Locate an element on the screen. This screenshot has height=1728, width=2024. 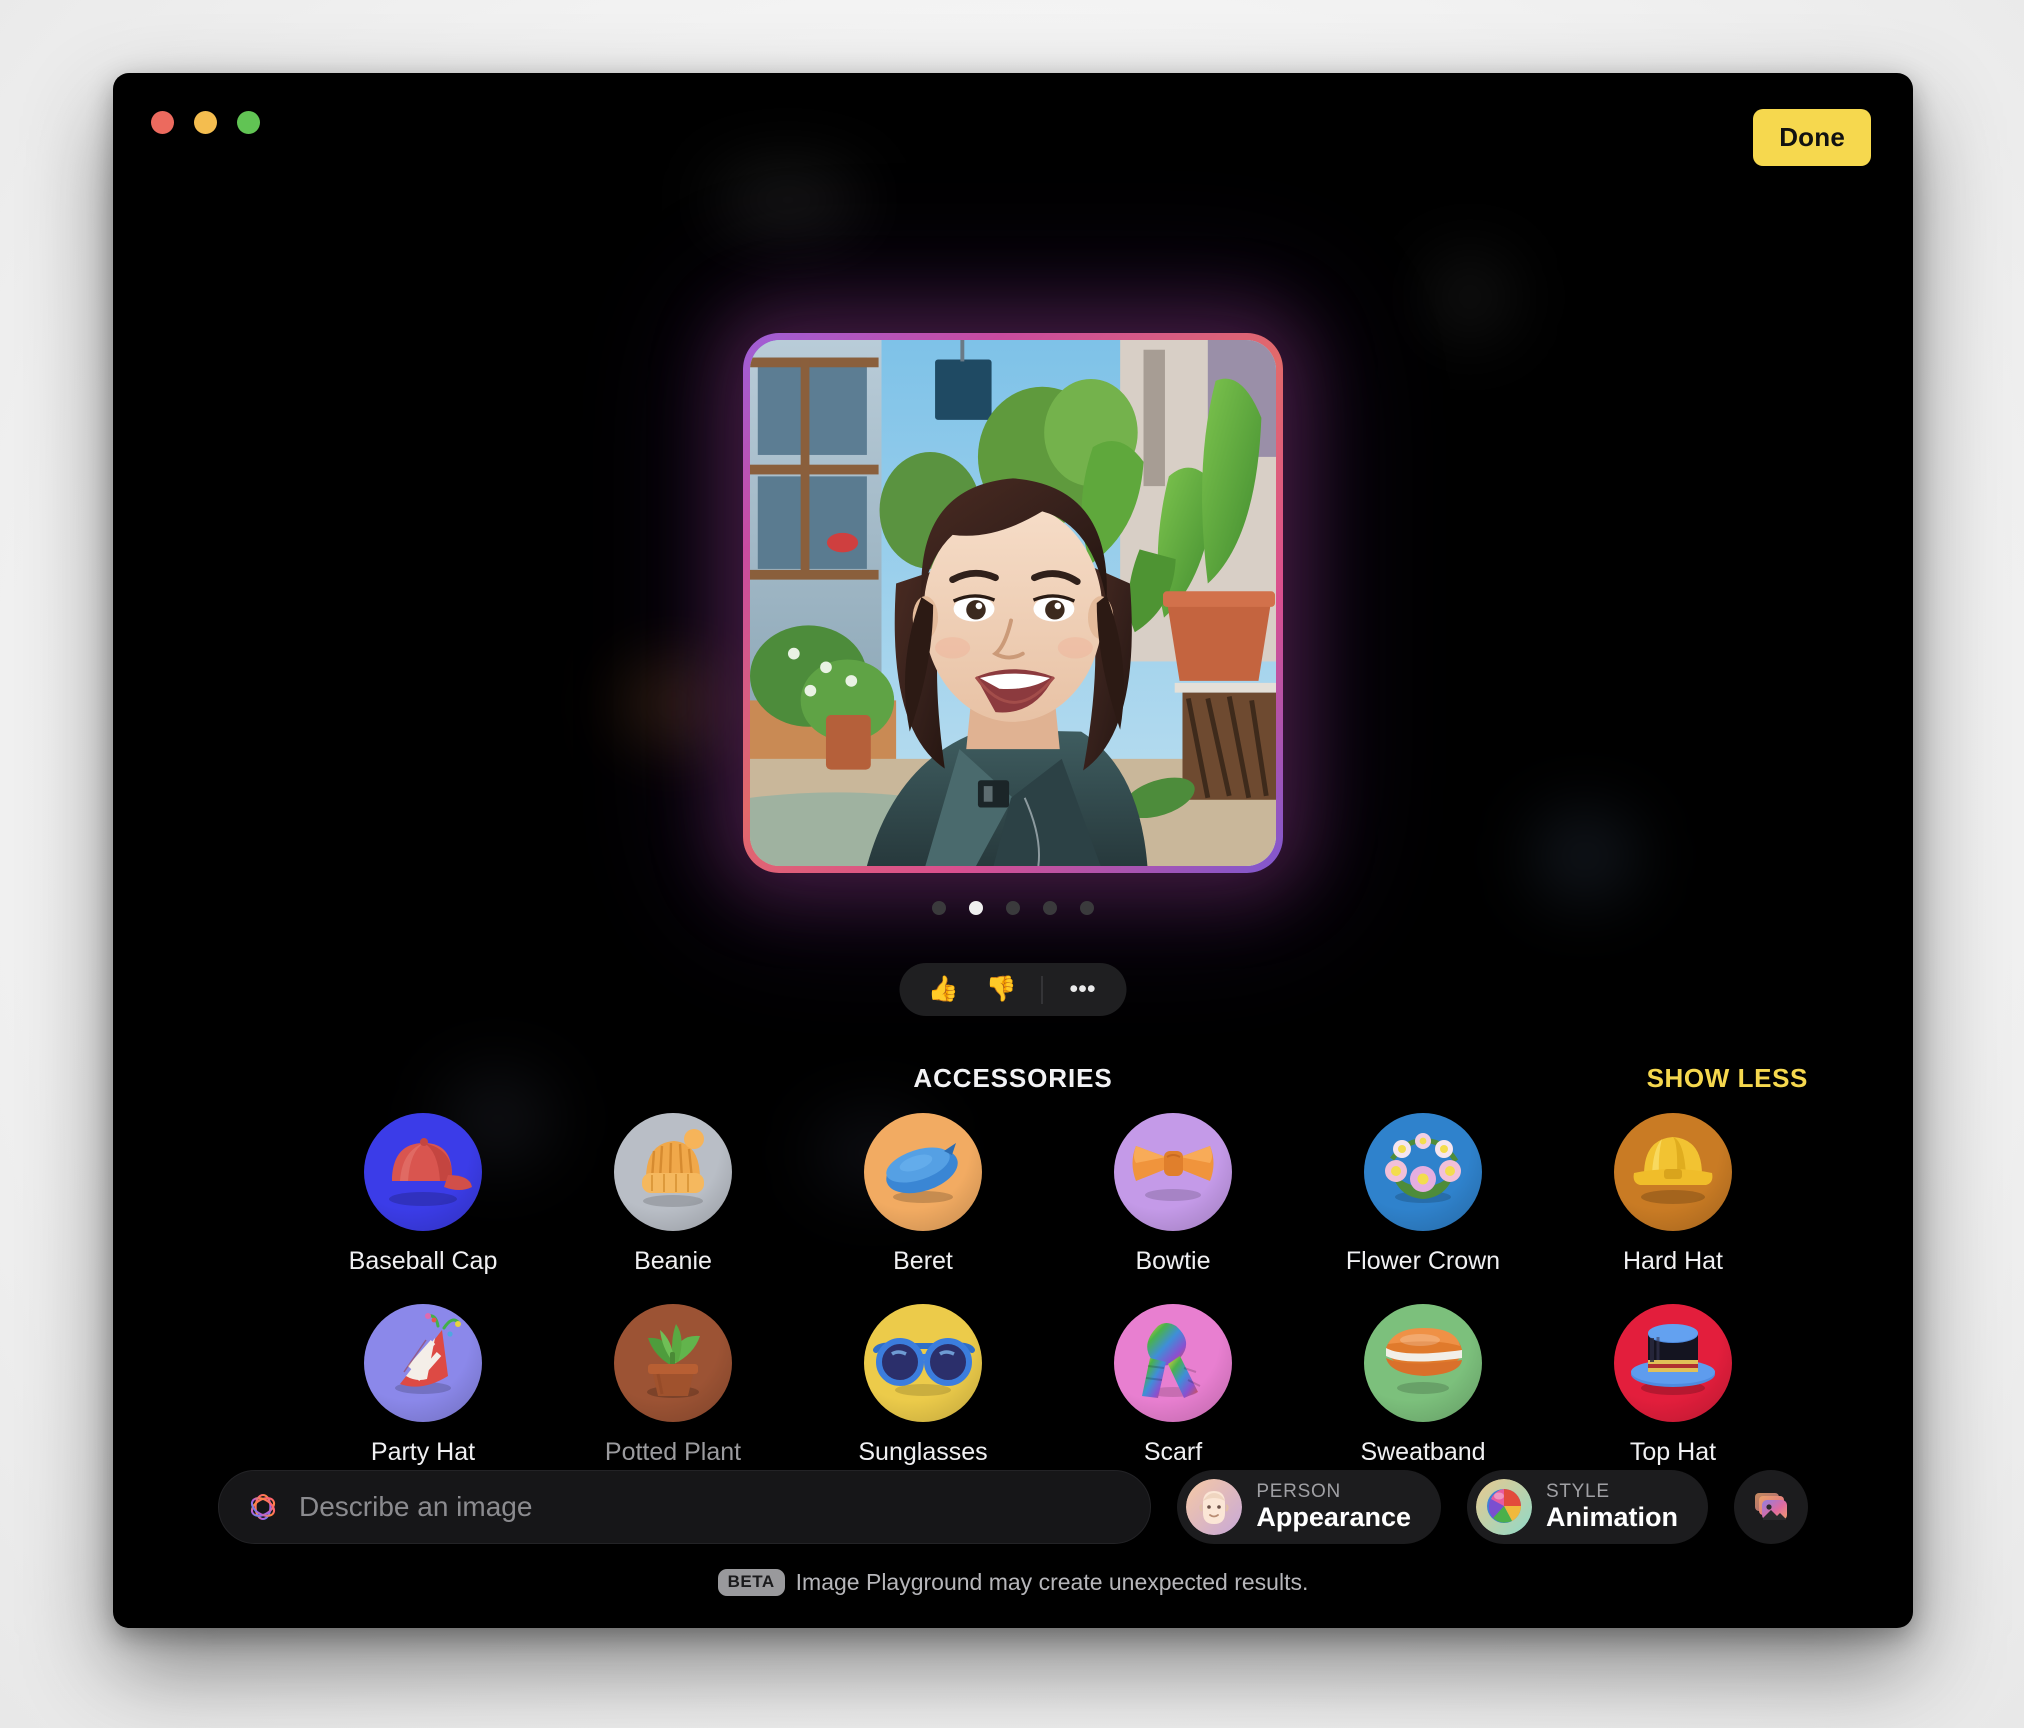
thumbs-up-icon: 👍 is located at coordinates (944, 990).